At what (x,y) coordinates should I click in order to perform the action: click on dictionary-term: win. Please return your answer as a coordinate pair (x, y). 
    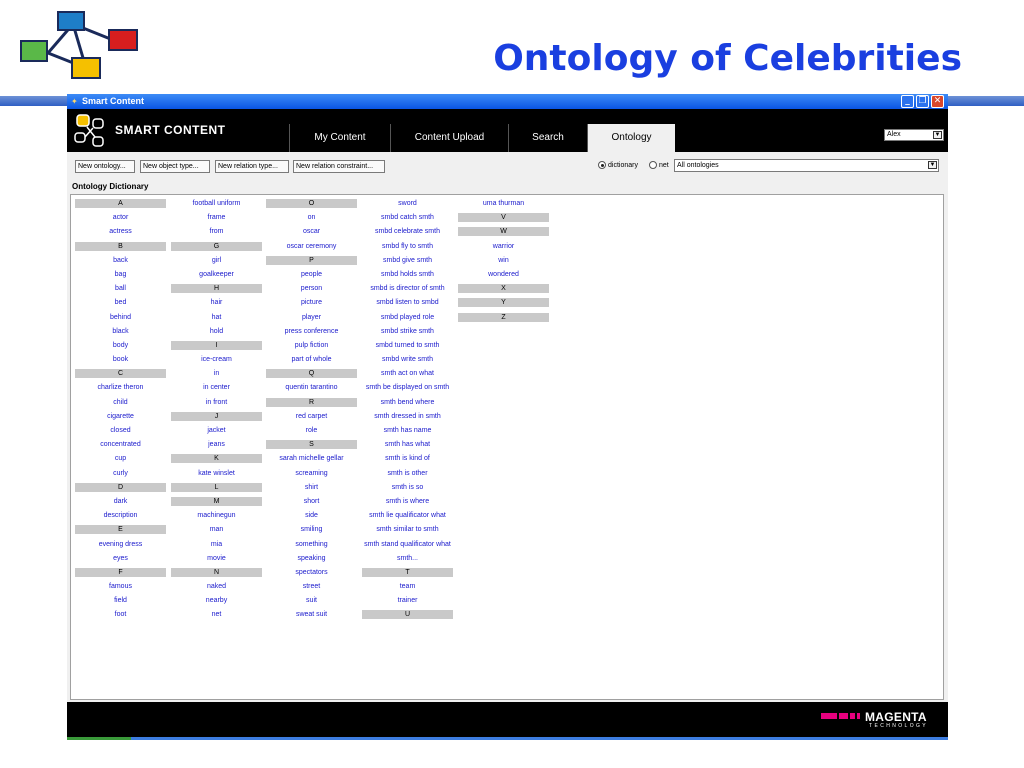
    Looking at the image, I should click on (503, 261).